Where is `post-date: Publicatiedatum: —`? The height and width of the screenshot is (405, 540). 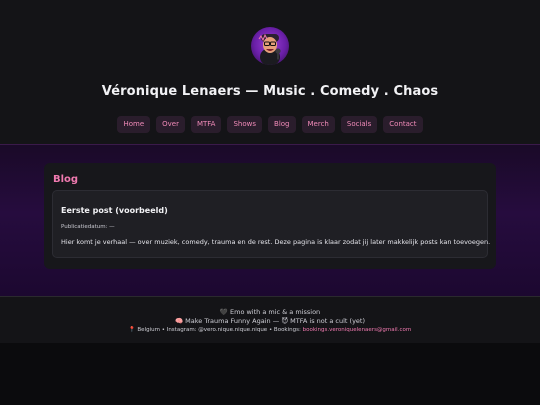 post-date: Publicatiedatum: — is located at coordinates (88, 227).